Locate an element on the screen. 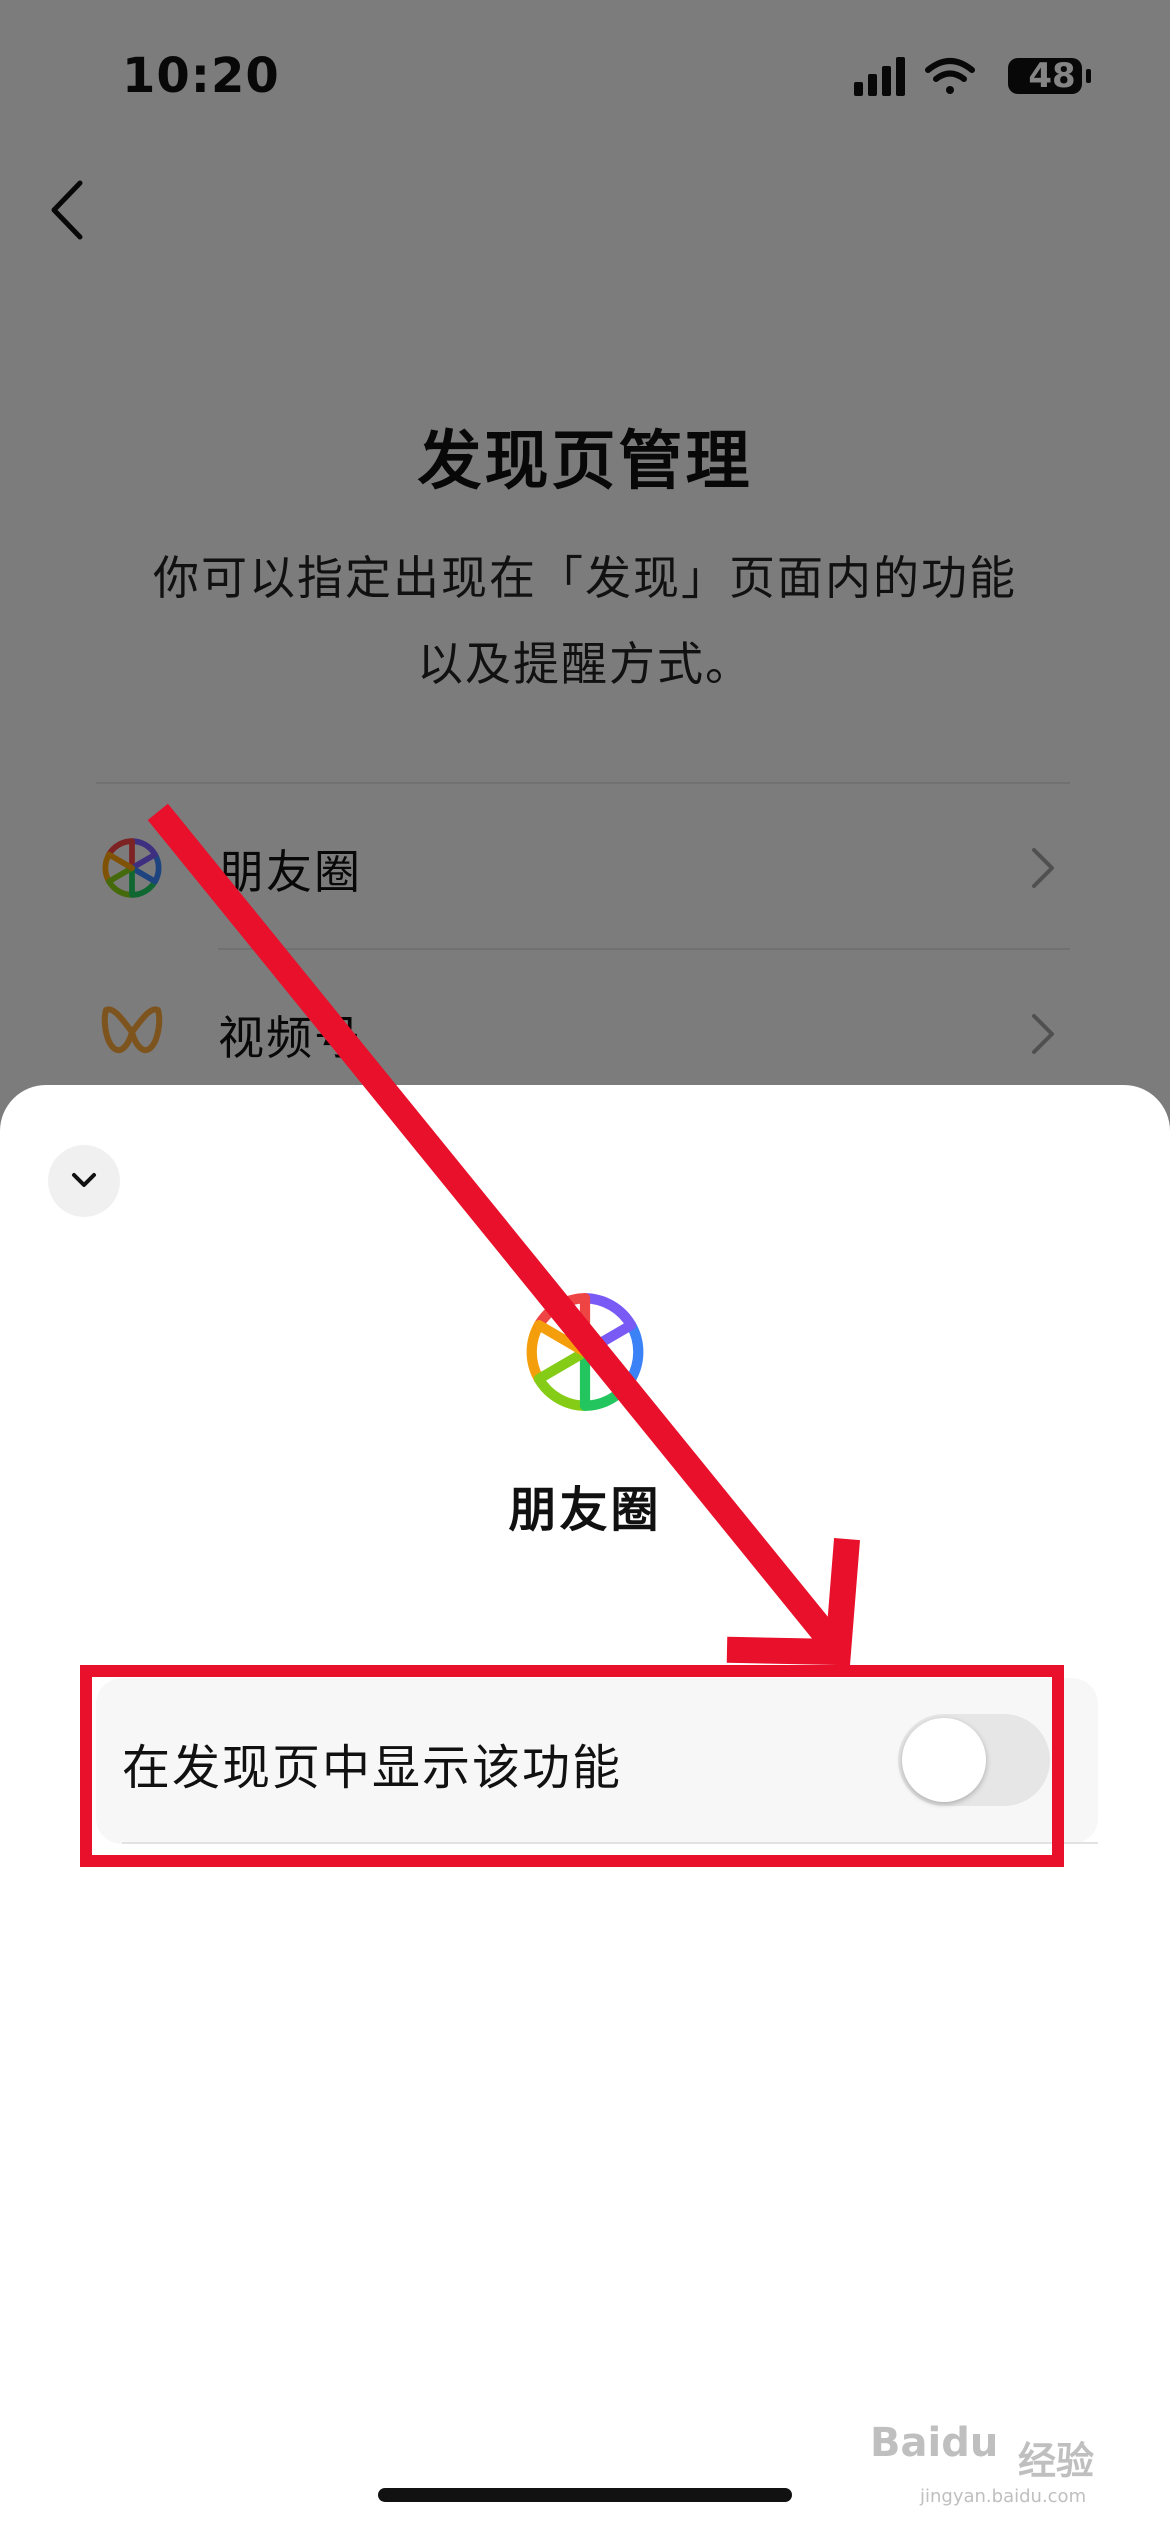 The height and width of the screenshot is (2532, 1170). moments-icon is located at coordinates (585, 1352).